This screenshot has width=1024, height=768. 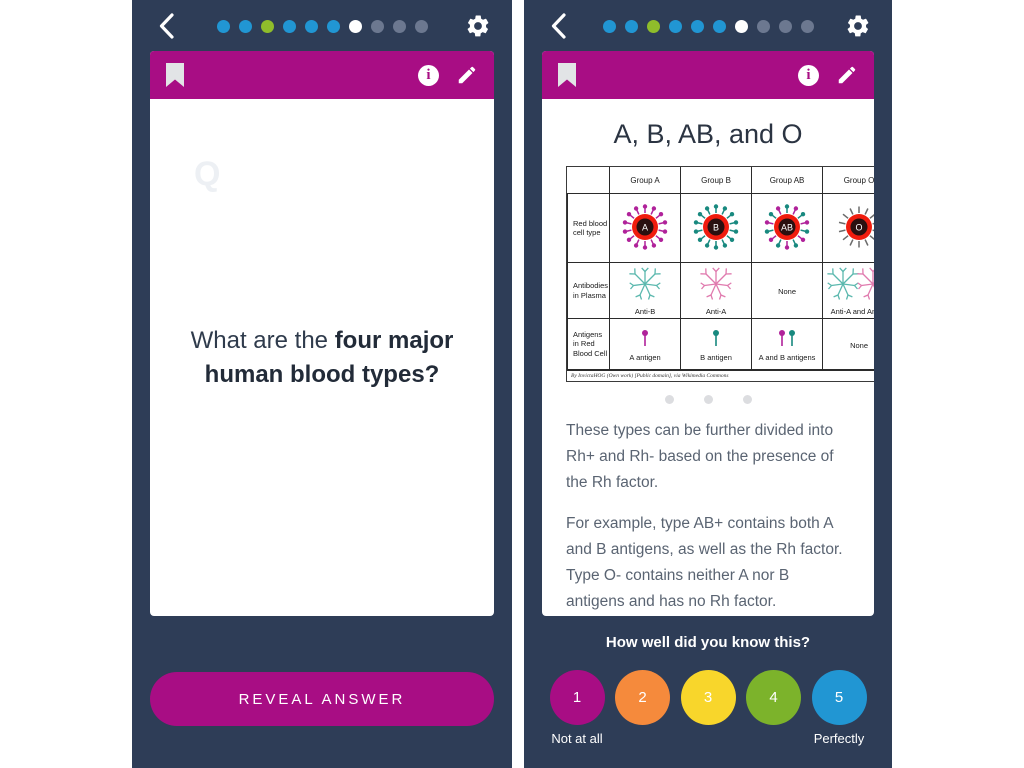 What do you see at coordinates (848, 180) in the screenshot?
I see `column-header-4: Group O` at bounding box center [848, 180].